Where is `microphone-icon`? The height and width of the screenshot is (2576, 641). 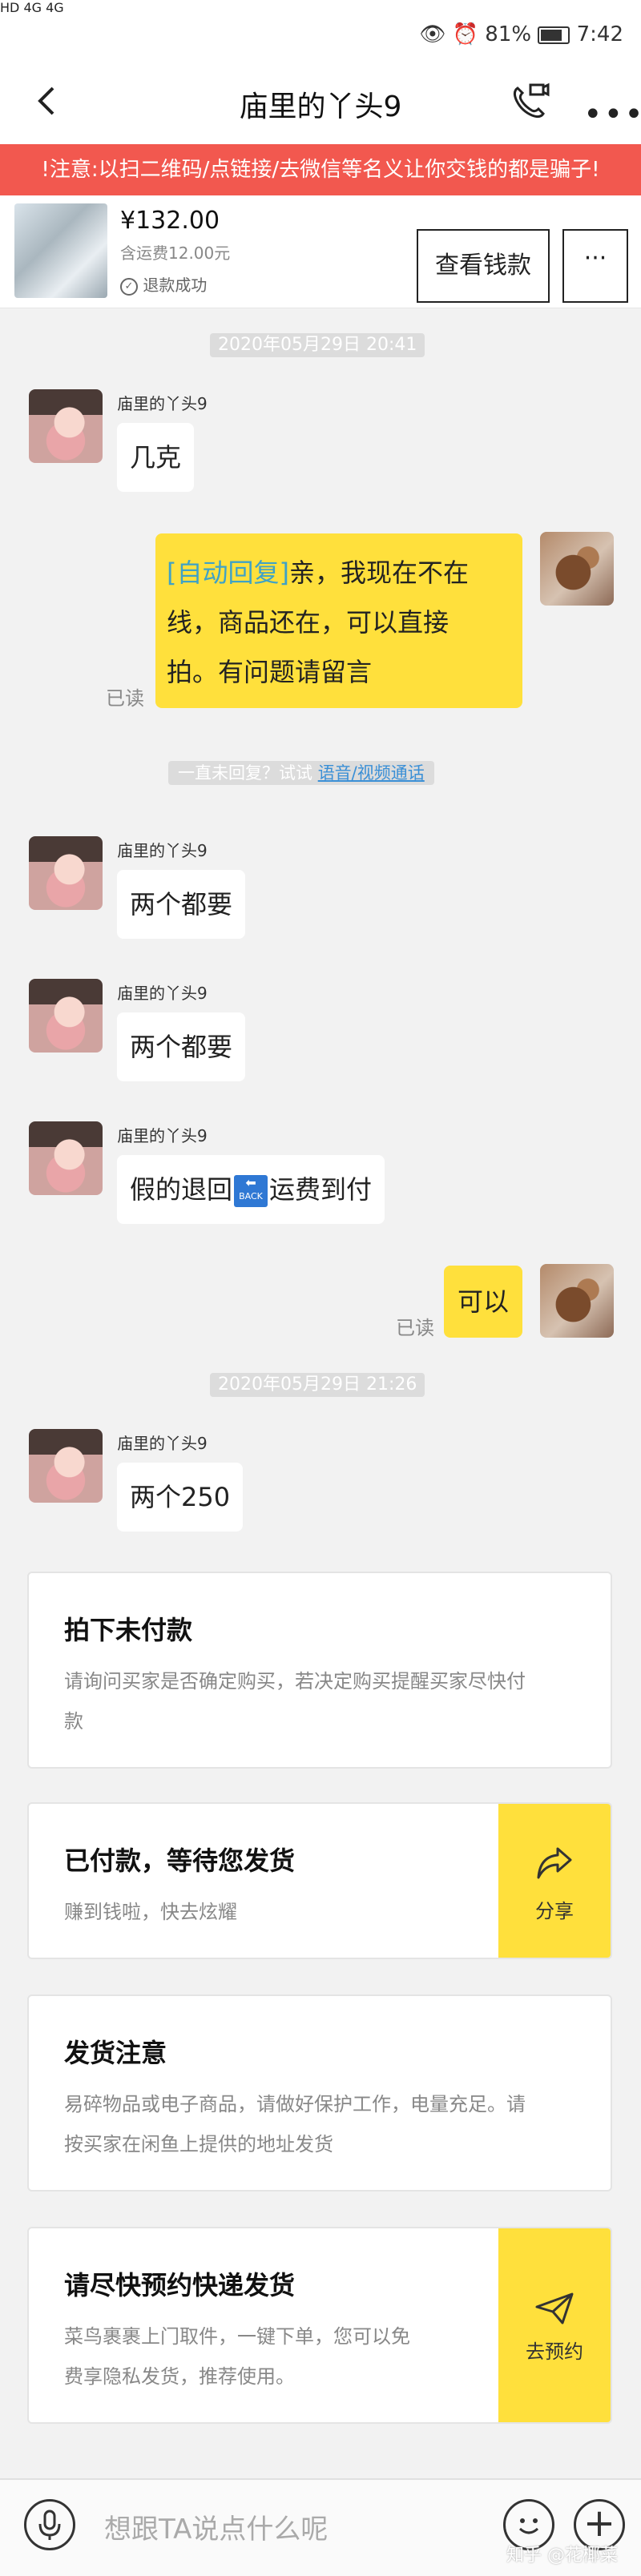 microphone-icon is located at coordinates (49, 2525).